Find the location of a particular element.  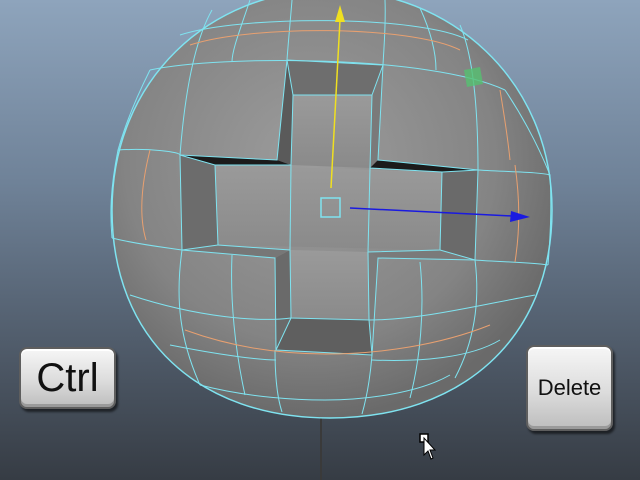

mouse-cursor-icon is located at coordinates (428, 446).